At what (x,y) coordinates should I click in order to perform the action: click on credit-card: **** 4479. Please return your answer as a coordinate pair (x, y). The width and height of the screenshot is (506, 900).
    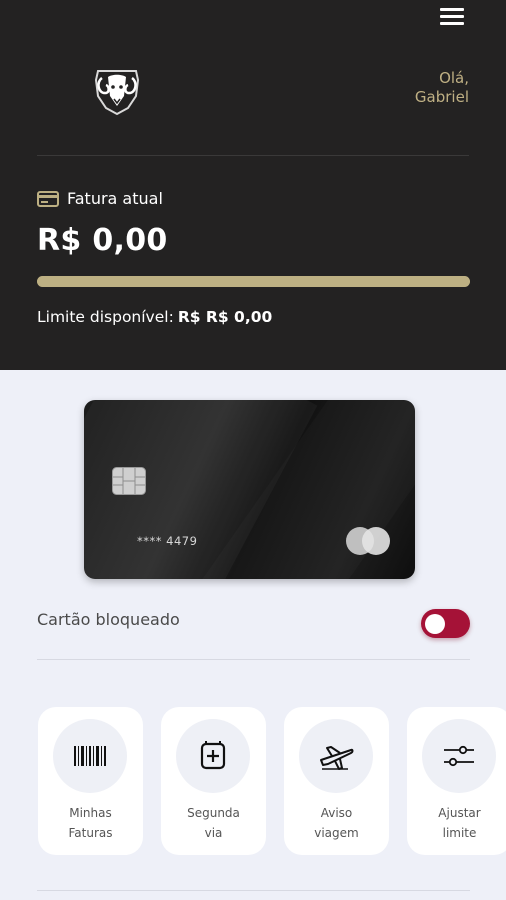
    Looking at the image, I should click on (249, 489).